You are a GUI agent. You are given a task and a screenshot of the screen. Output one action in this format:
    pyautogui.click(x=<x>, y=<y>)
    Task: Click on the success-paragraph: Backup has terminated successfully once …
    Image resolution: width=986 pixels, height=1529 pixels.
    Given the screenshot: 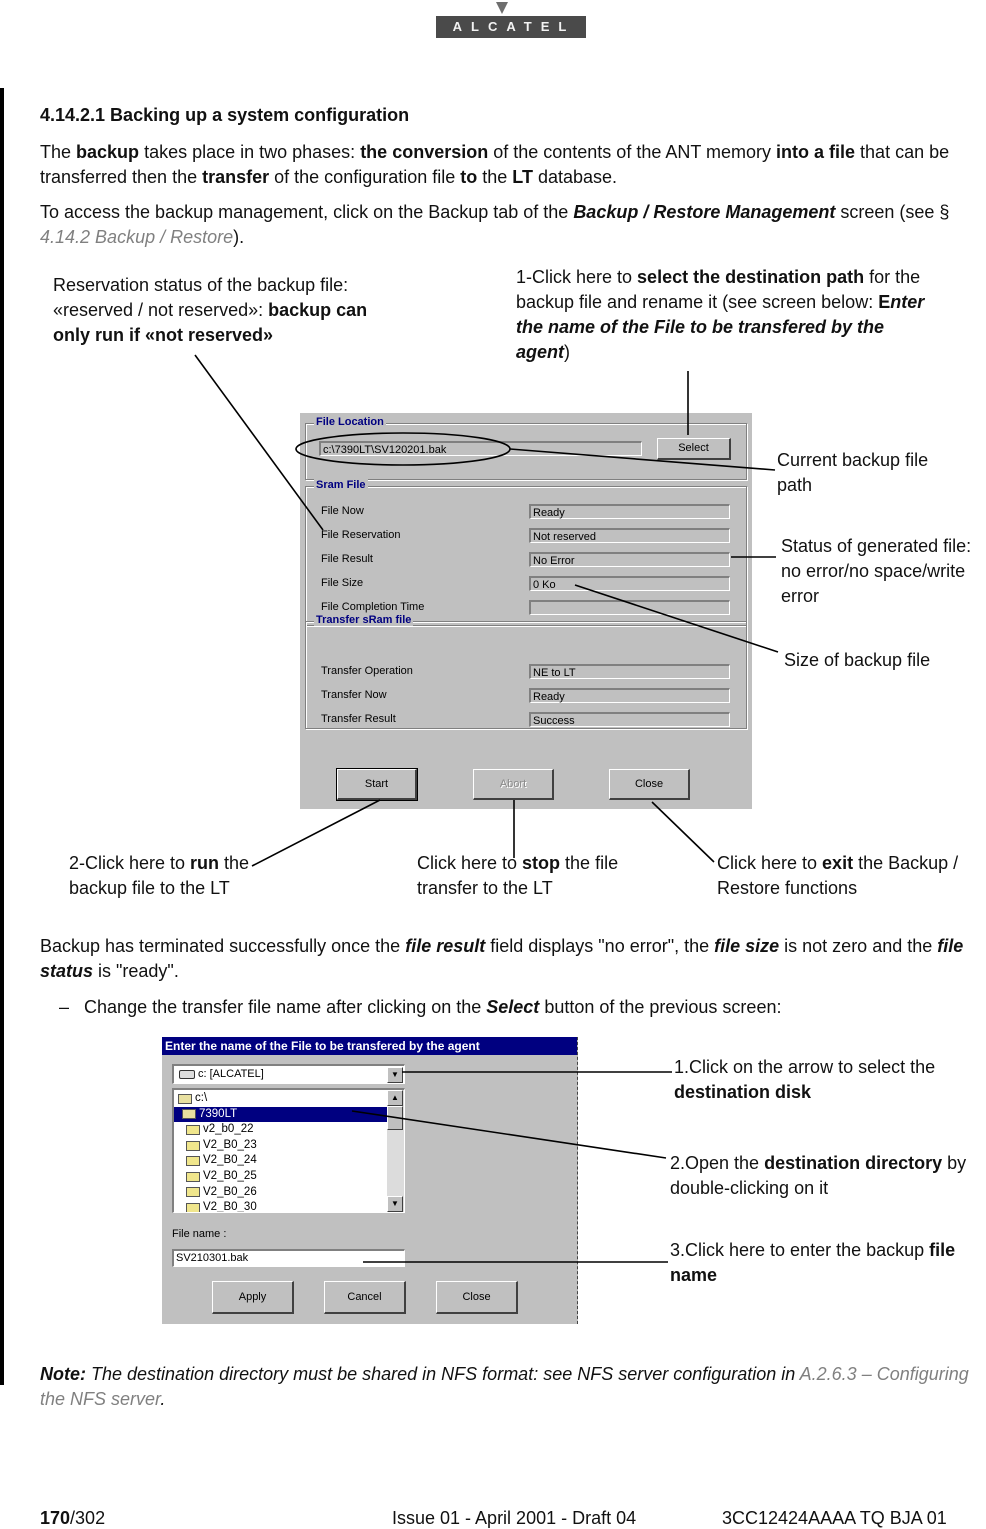 What is the action you would take?
    pyautogui.click(x=512, y=959)
    